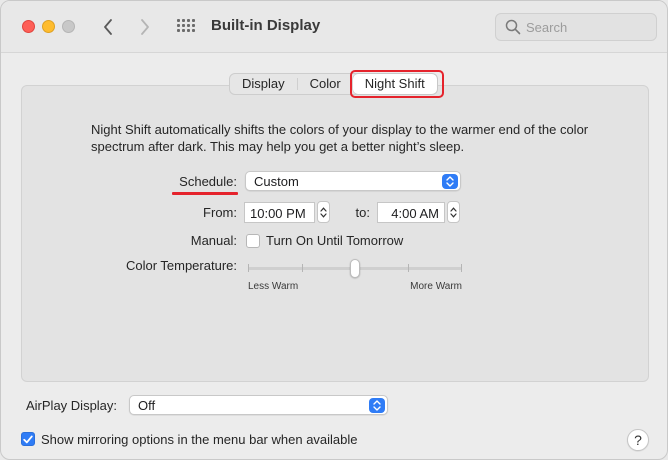 Image resolution: width=668 pixels, height=460 pixels. I want to click on tab-color: Color, so click(325, 84).